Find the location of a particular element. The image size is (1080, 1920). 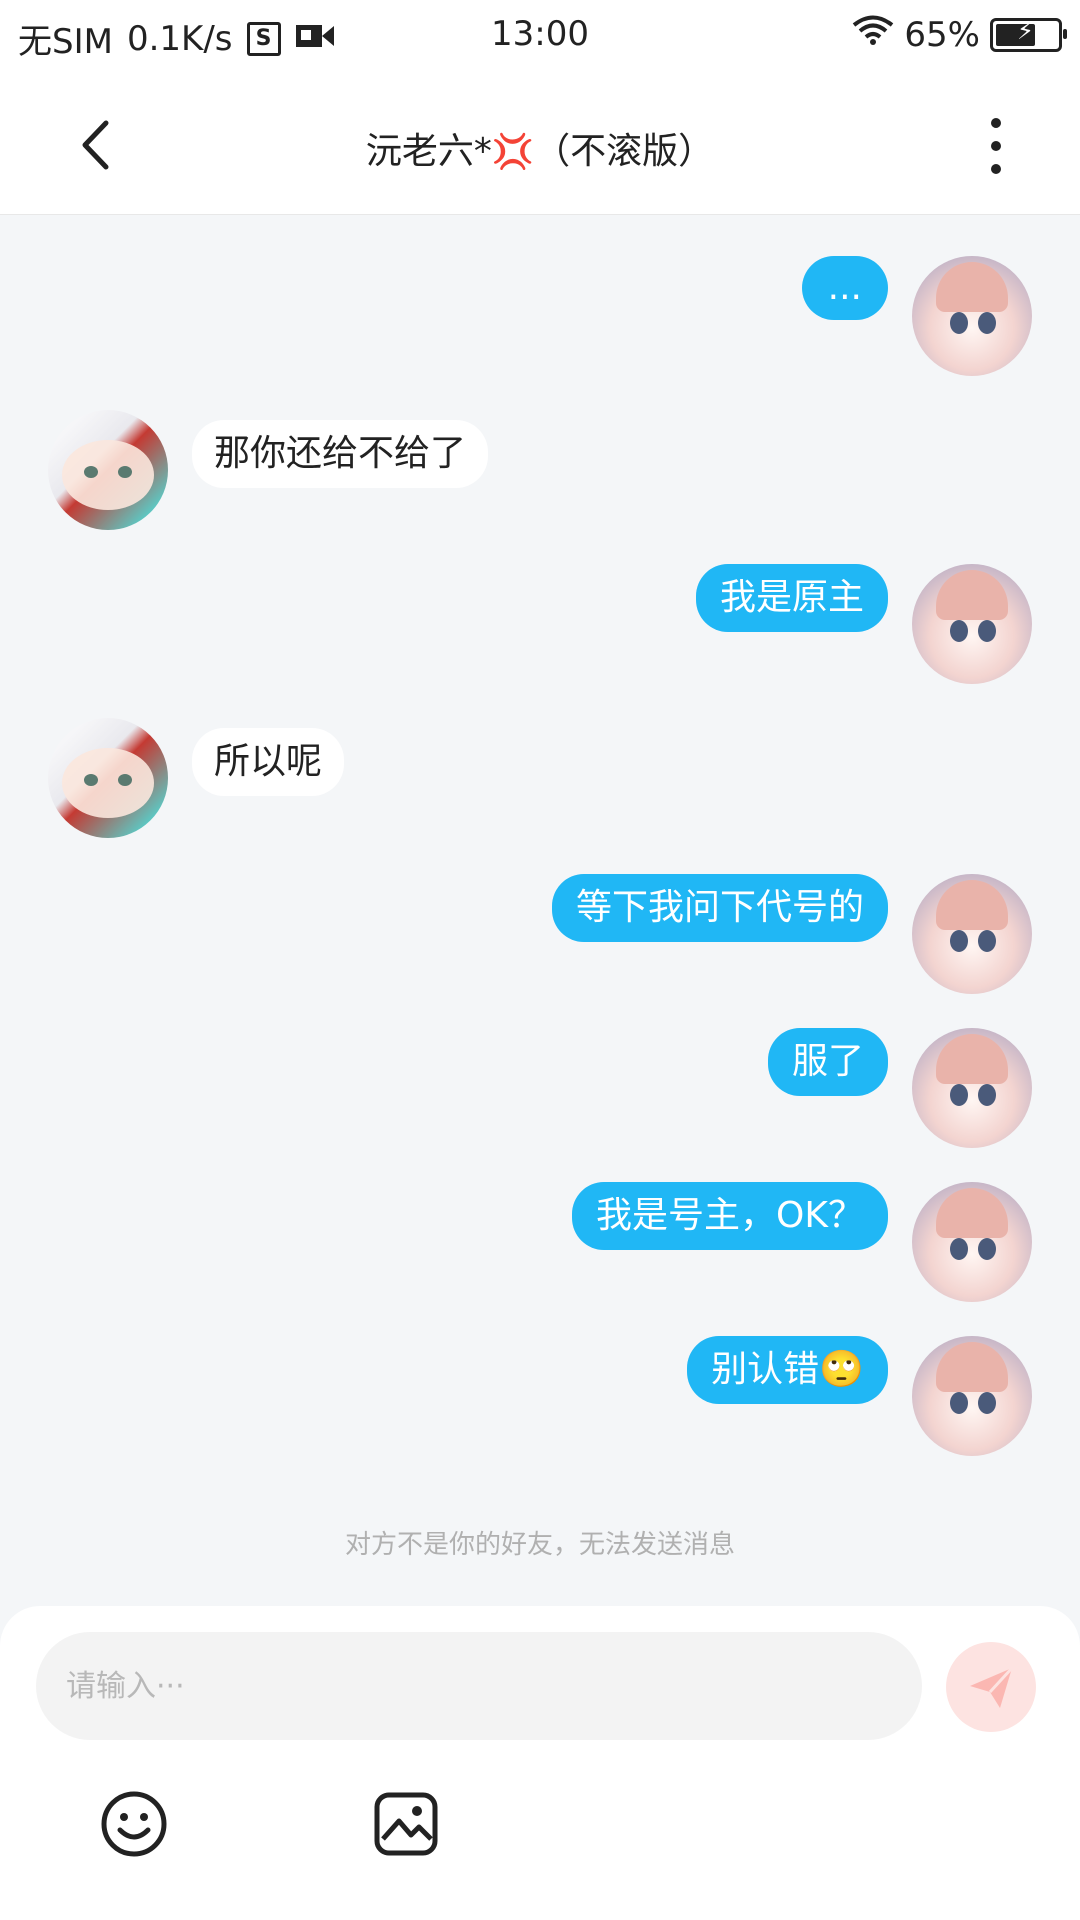

send-icon is located at coordinates (992, 1687).